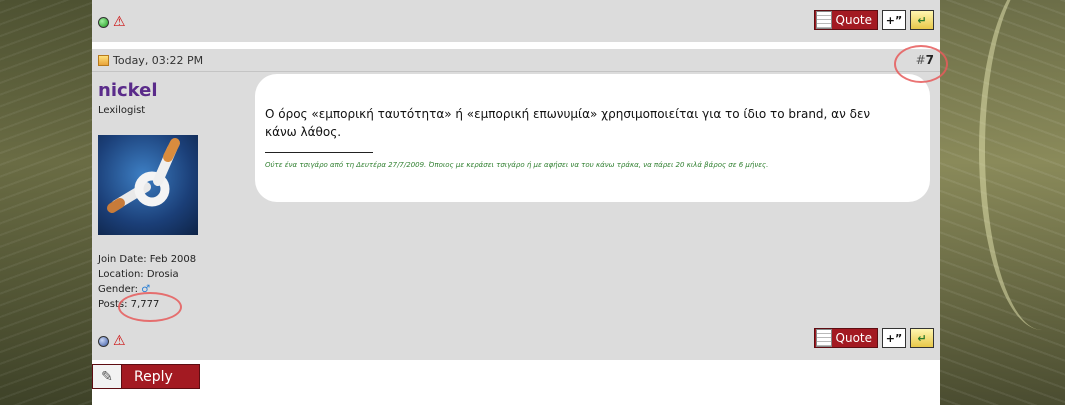 The width and height of the screenshot is (1065, 405). I want to click on join-date: Join Date: Feb 2008, so click(147, 259).